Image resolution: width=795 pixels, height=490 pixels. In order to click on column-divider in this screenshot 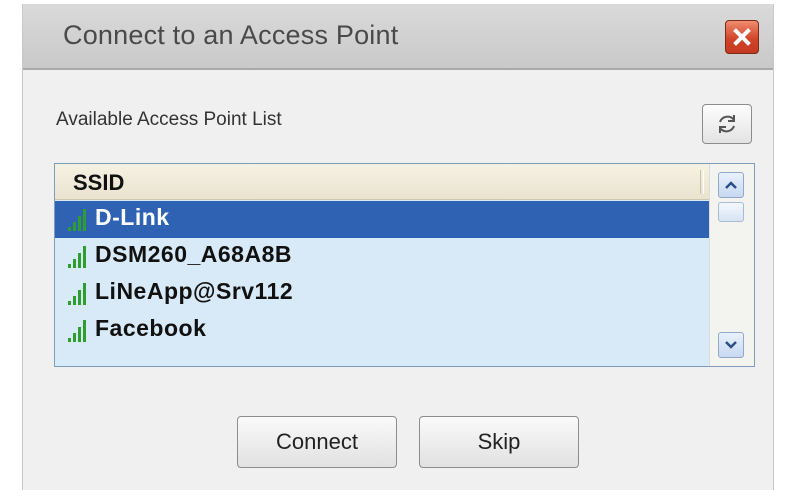, I will do `click(702, 182)`.